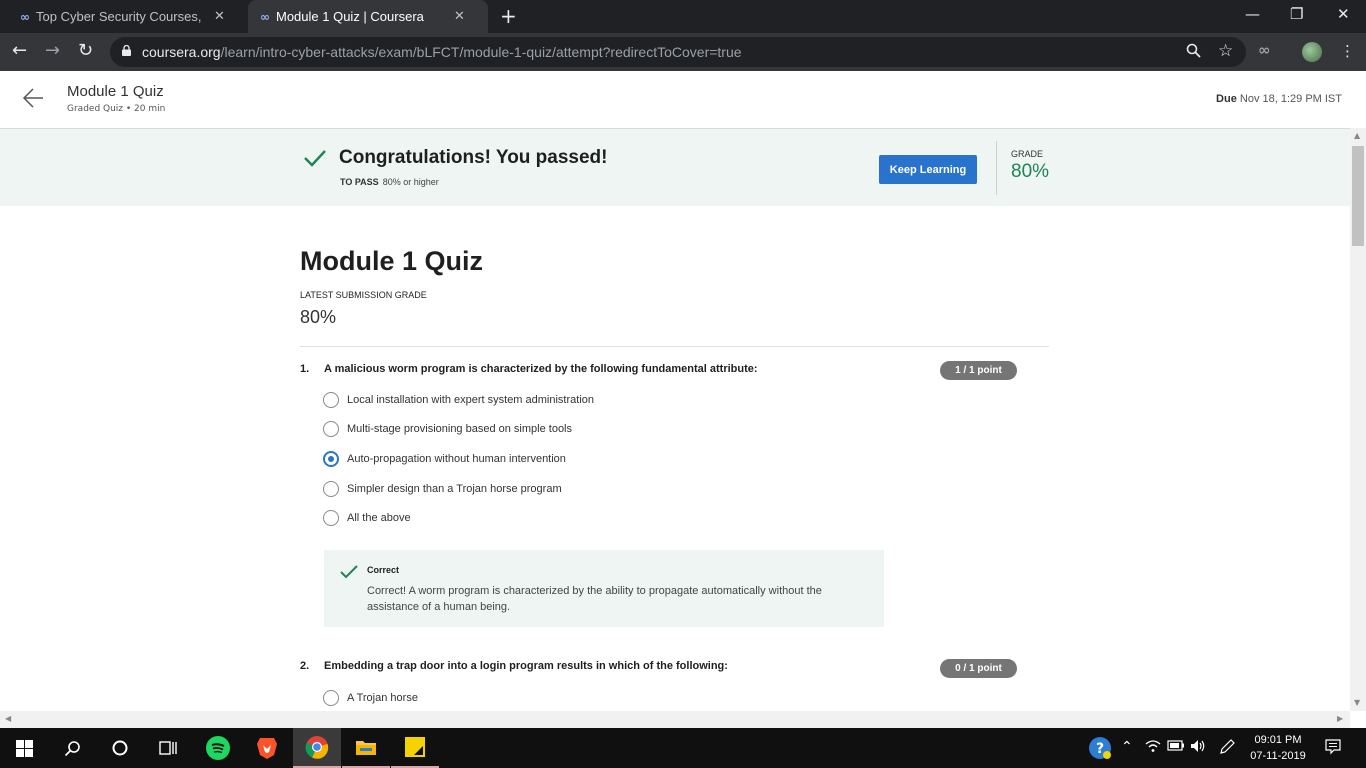  What do you see at coordinates (363, 295) in the screenshot?
I see `latest-grade-label: LATEST SUBMISSION GRADE` at bounding box center [363, 295].